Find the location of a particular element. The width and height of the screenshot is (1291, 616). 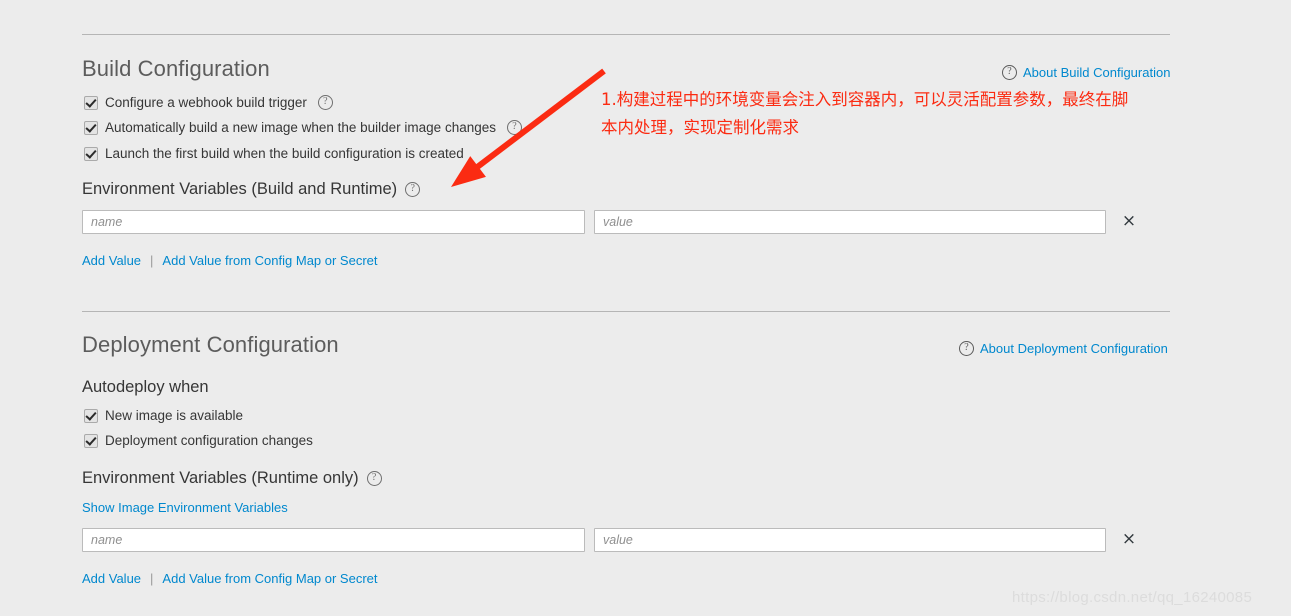

checkbox-label-webhook-trigger: Configure a webhook build trigger is located at coordinates (206, 102).